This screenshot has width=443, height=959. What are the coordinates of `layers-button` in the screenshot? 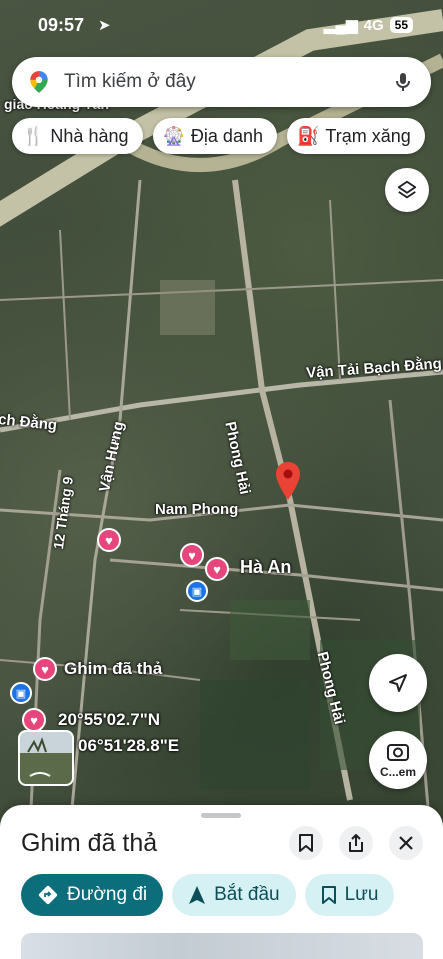 It's located at (407, 190).